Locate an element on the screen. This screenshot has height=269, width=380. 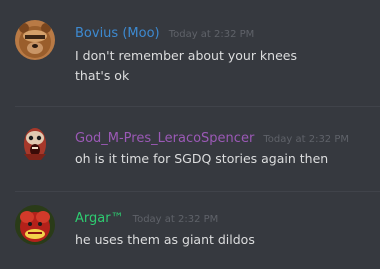
message-header: Argar™ Today at 2:32 PM is located at coordinates (146, 216).